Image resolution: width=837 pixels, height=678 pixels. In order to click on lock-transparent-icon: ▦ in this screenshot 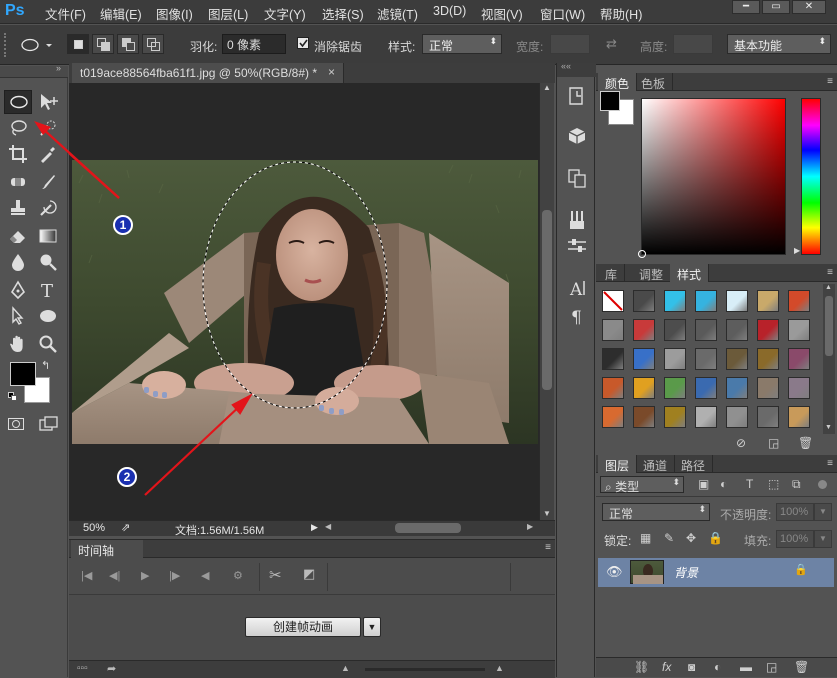, I will do `click(645, 538)`.